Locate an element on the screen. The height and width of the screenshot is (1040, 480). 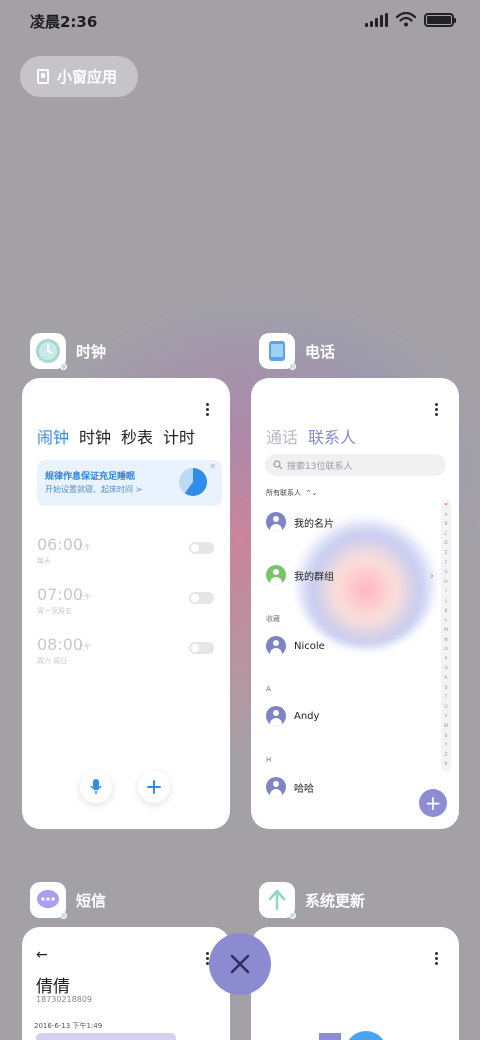
section-header: A is located at coordinates (268, 689).